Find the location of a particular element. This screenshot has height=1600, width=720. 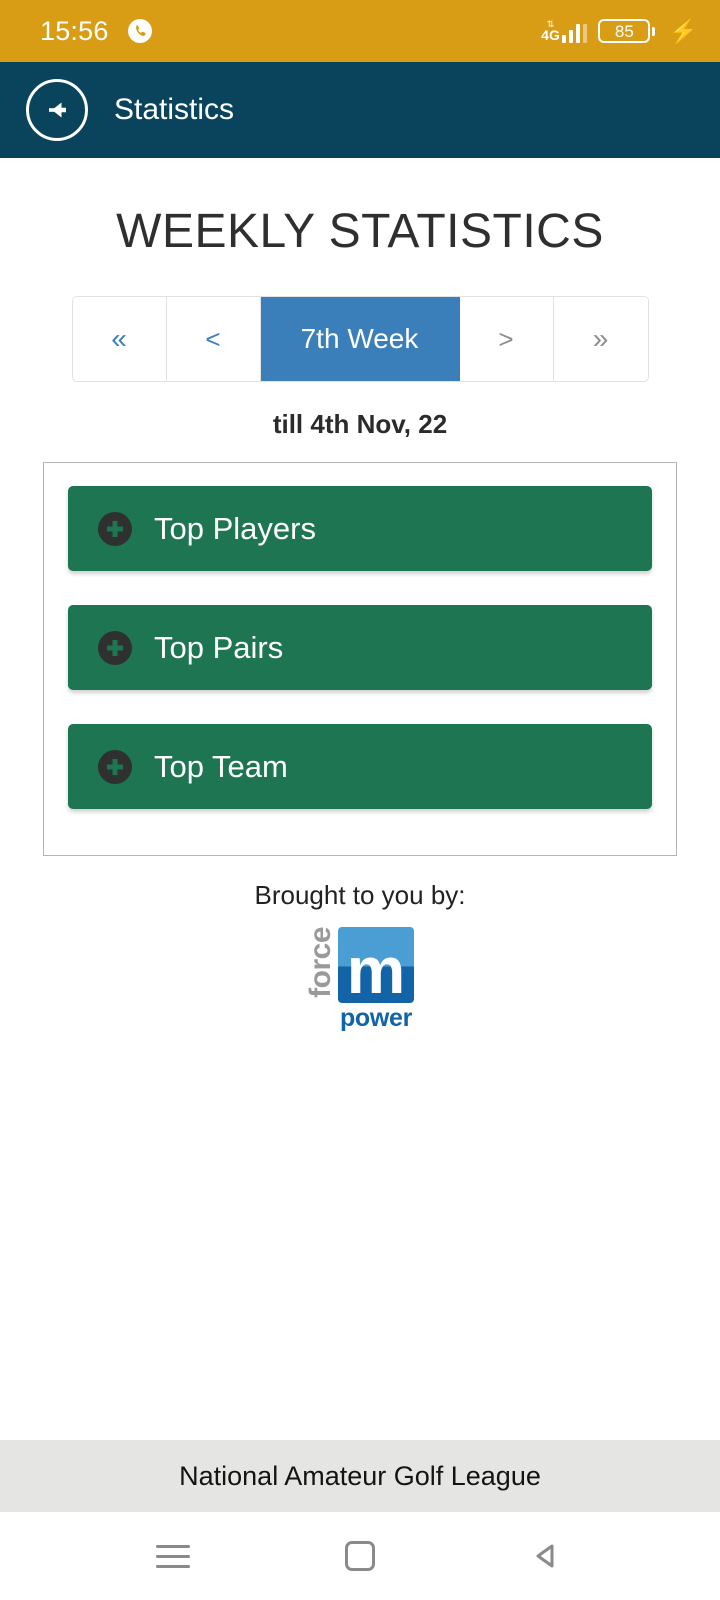

accordion-label: Top Team is located at coordinates (221, 766).